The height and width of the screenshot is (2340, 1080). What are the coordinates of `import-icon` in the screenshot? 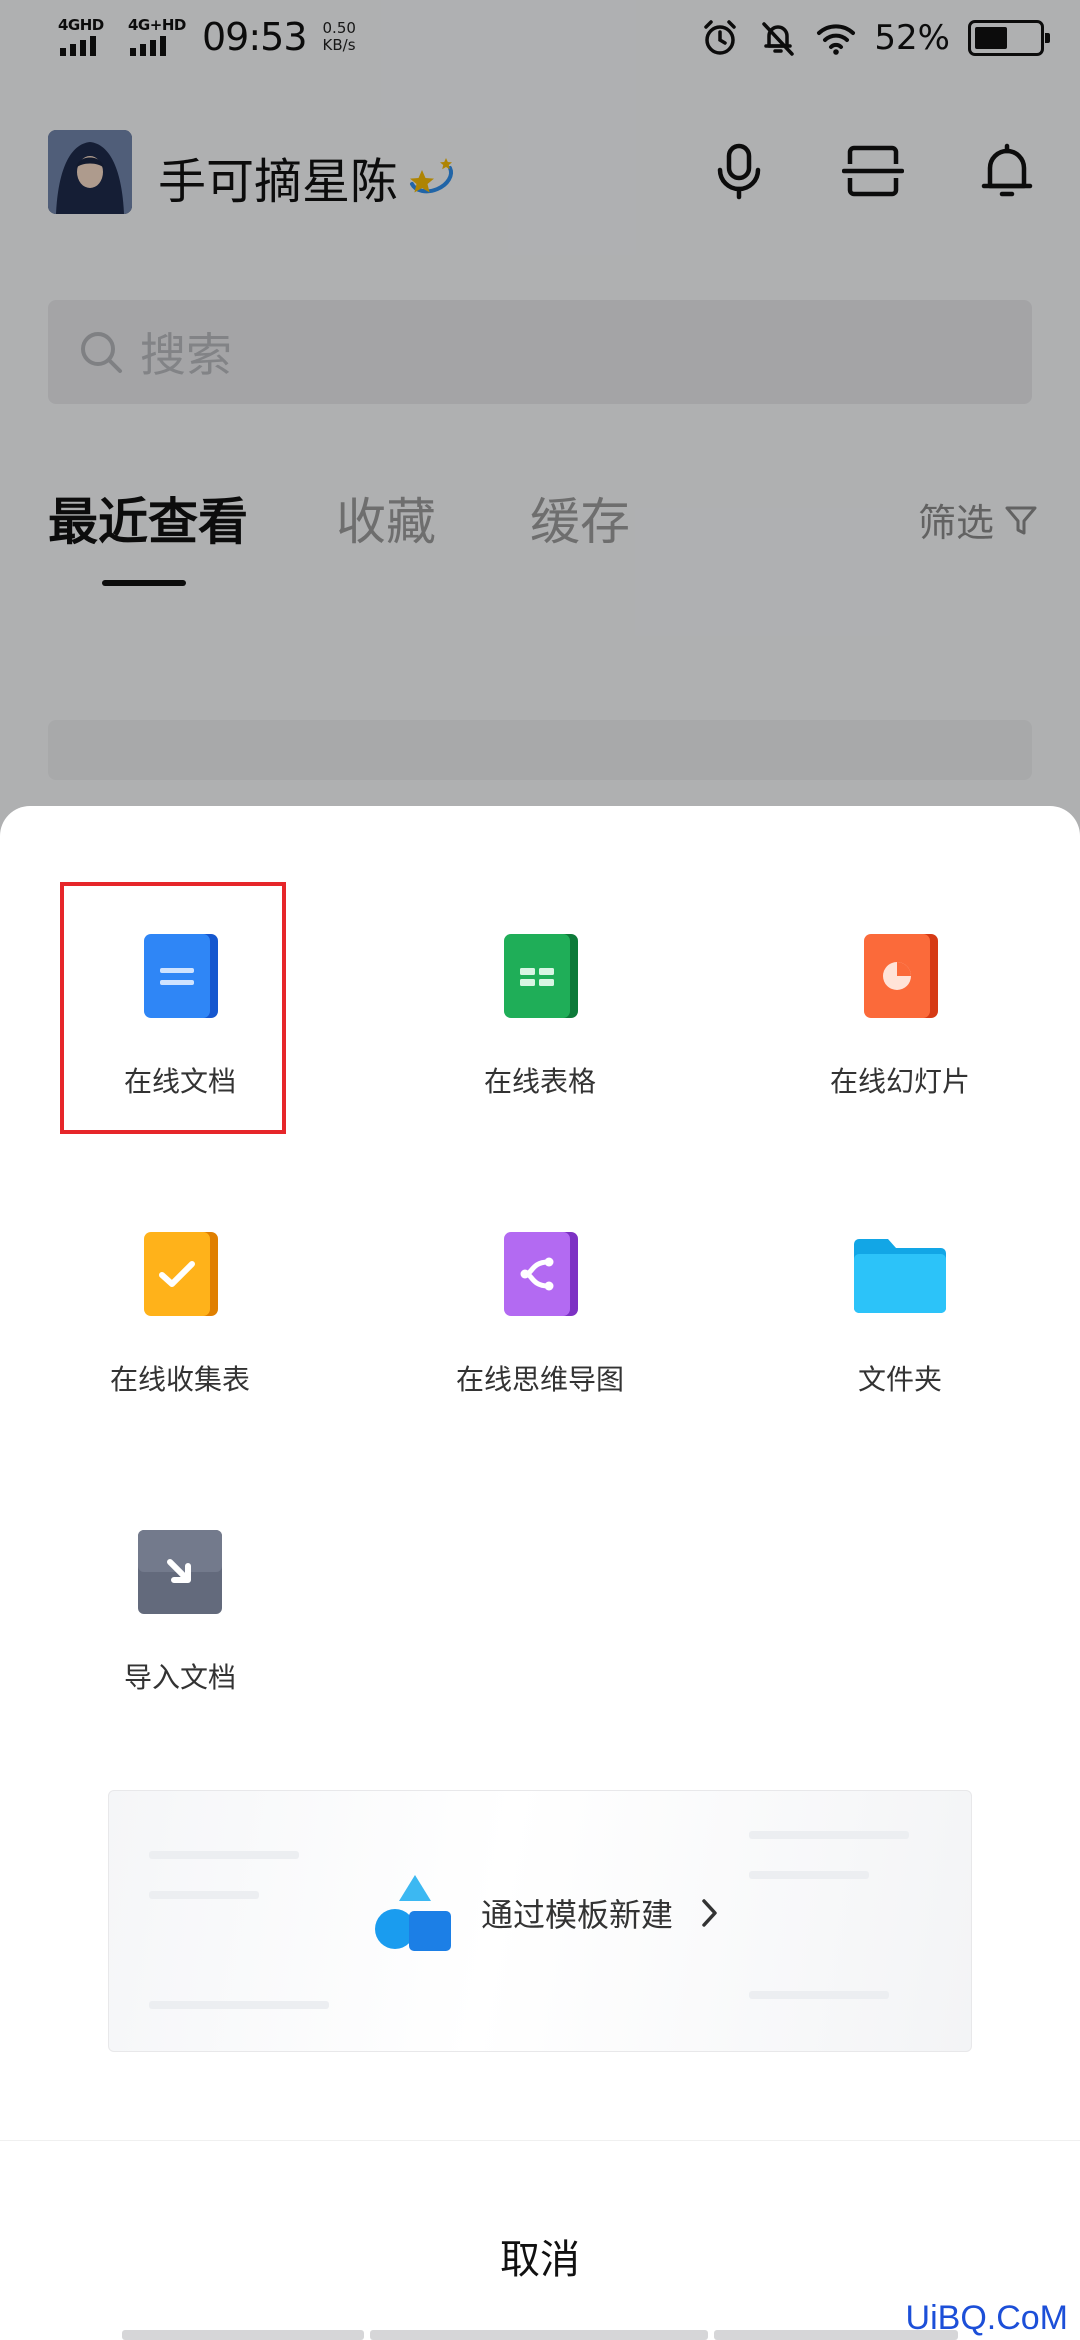 It's located at (180, 1572).